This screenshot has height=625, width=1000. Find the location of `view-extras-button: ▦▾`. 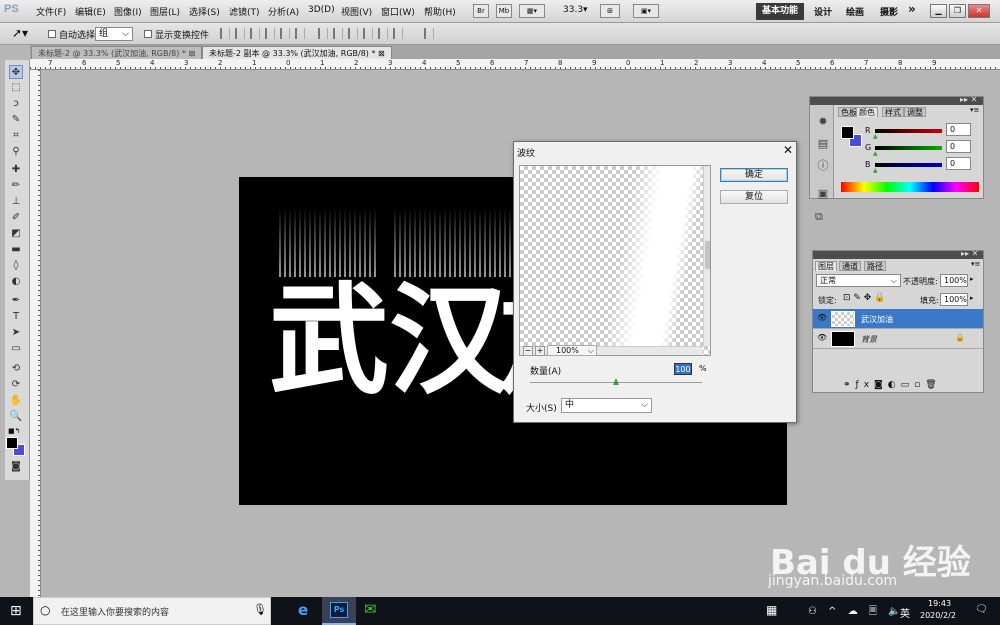

view-extras-button: ▦▾ is located at coordinates (532, 11).